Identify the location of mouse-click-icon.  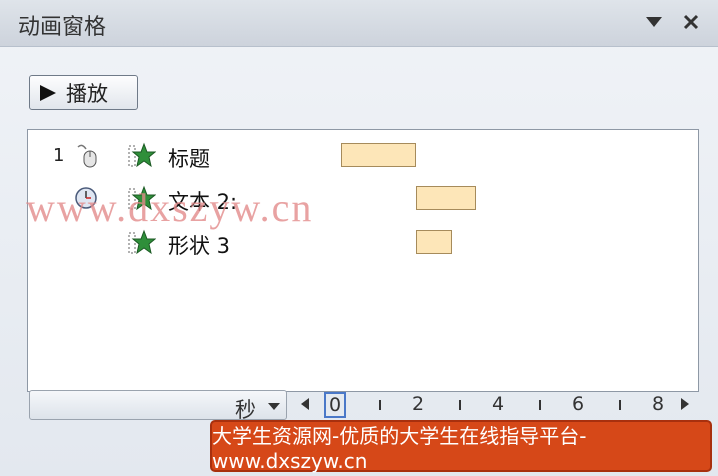
(87, 156).